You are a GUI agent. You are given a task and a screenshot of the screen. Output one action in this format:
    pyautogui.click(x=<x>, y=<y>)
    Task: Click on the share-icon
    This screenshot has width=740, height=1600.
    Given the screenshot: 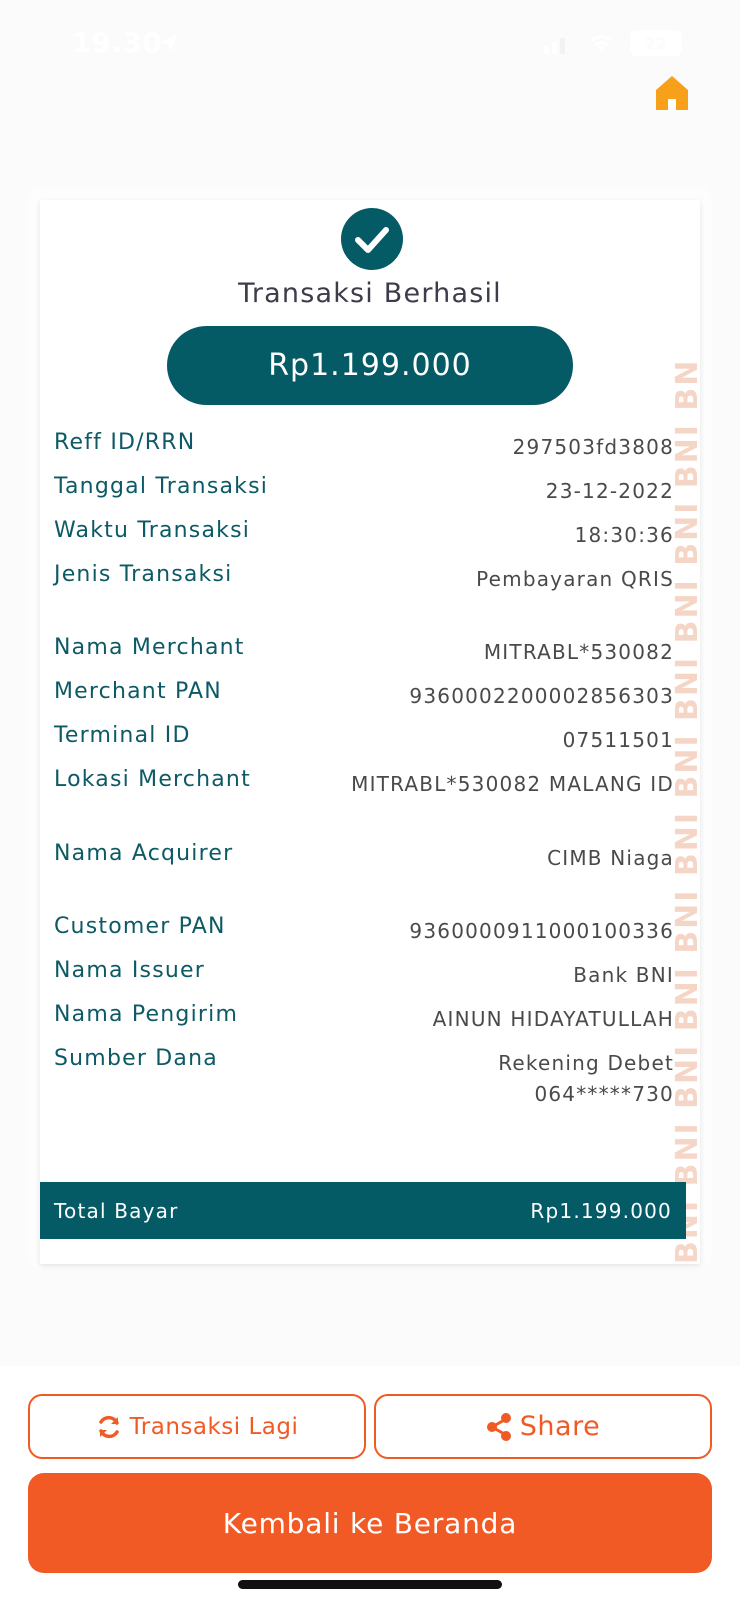 What is the action you would take?
    pyautogui.click(x=498, y=1426)
    